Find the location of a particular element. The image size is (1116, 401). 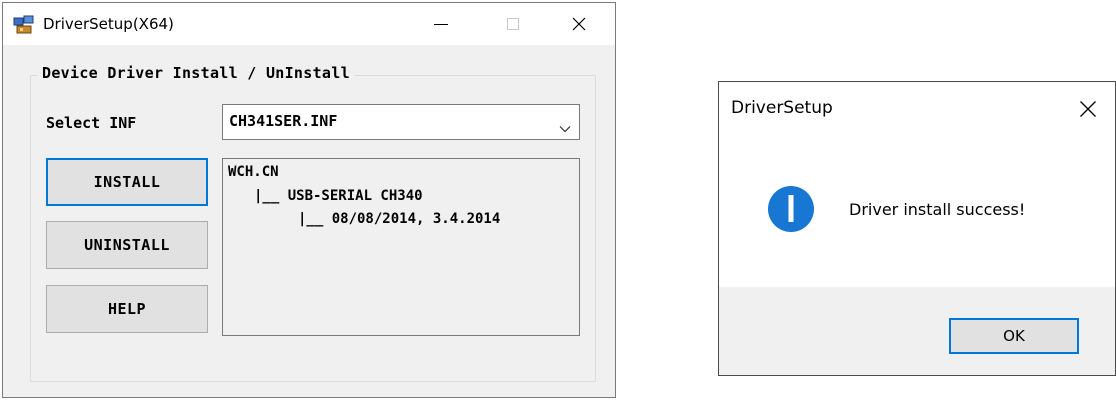

info-icon is located at coordinates (791, 209).